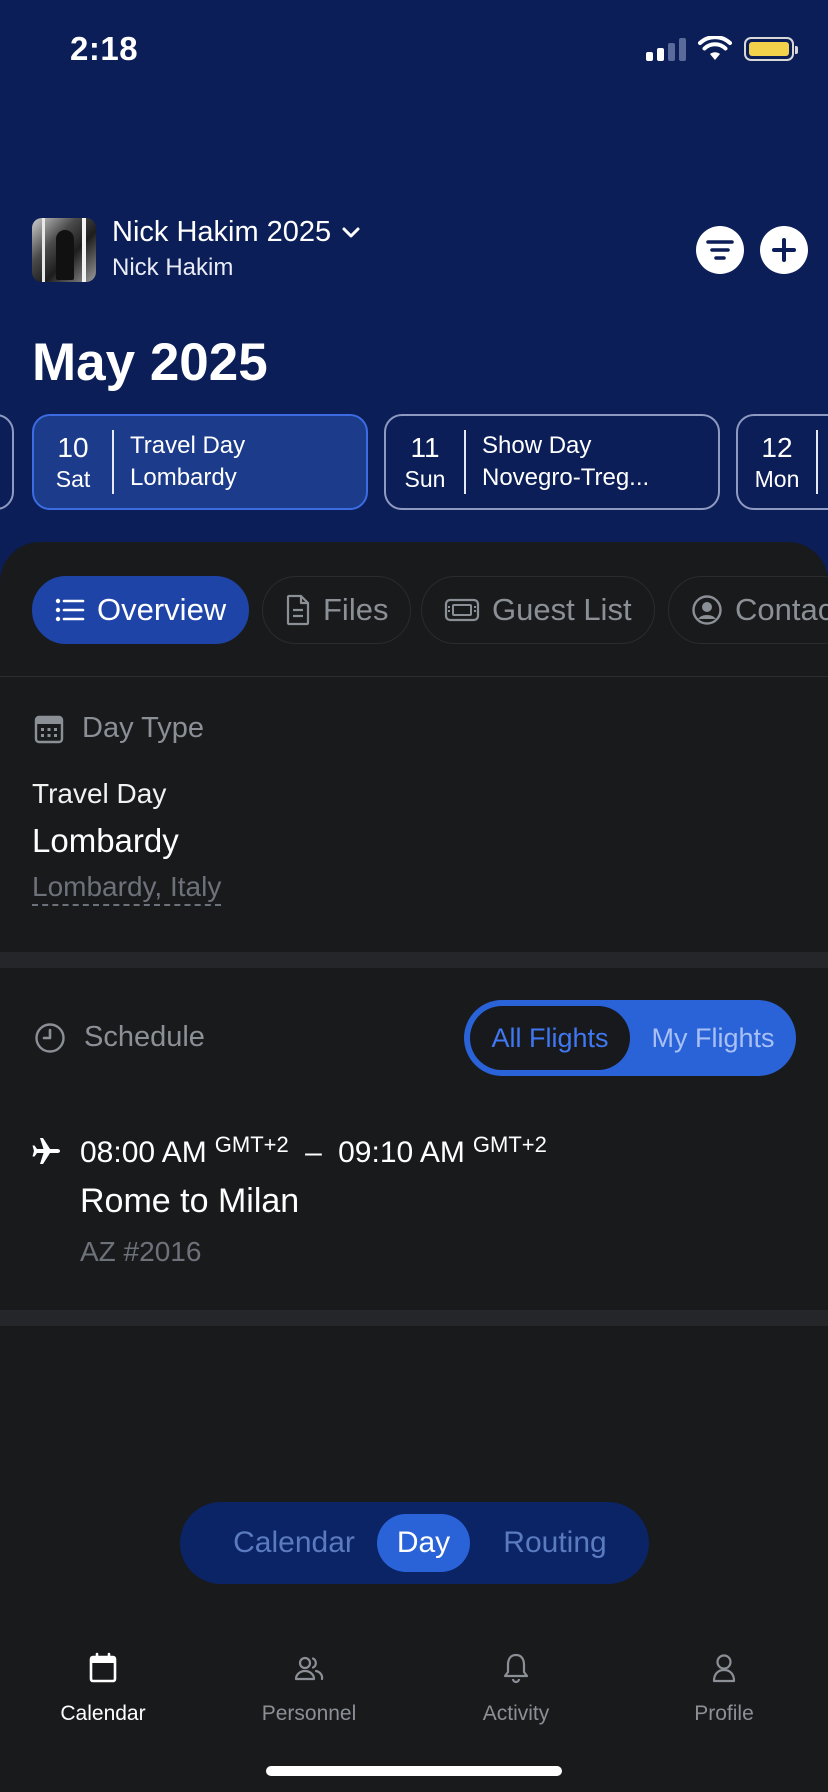  Describe the element at coordinates (73, 447) in the screenshot. I see `day-number: 10` at that location.